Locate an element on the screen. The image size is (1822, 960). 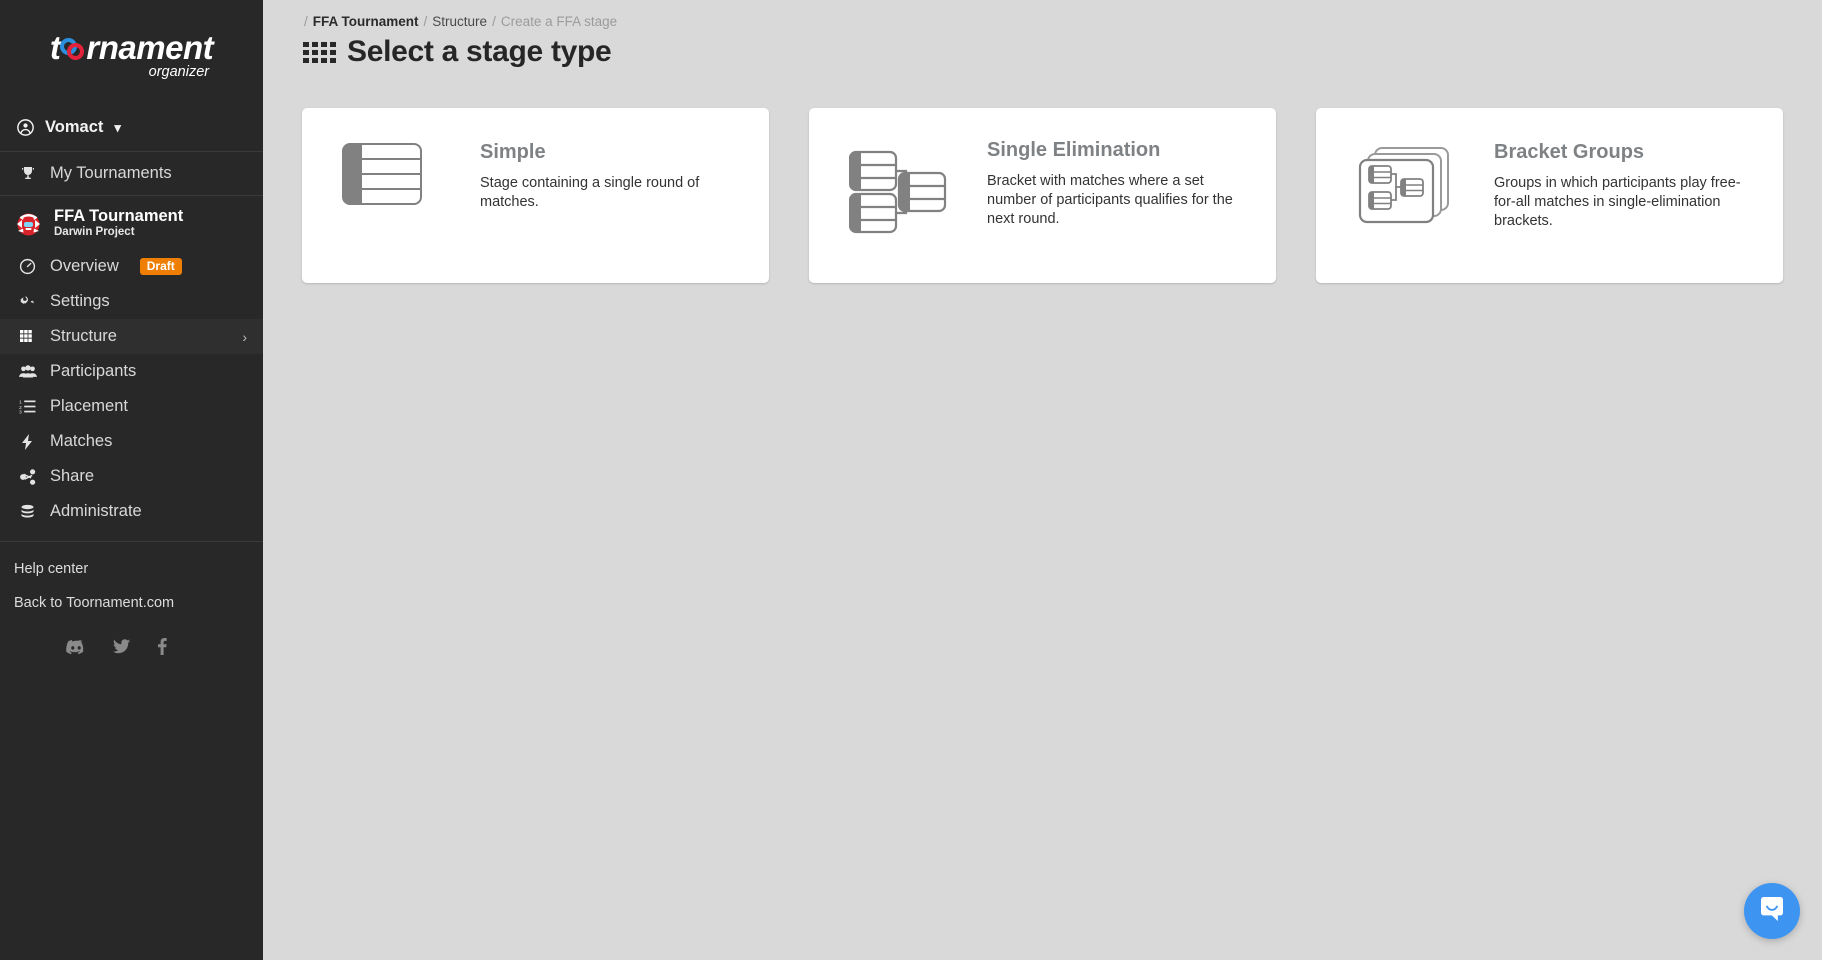
chat-bubble-icon is located at coordinates (1772, 911).